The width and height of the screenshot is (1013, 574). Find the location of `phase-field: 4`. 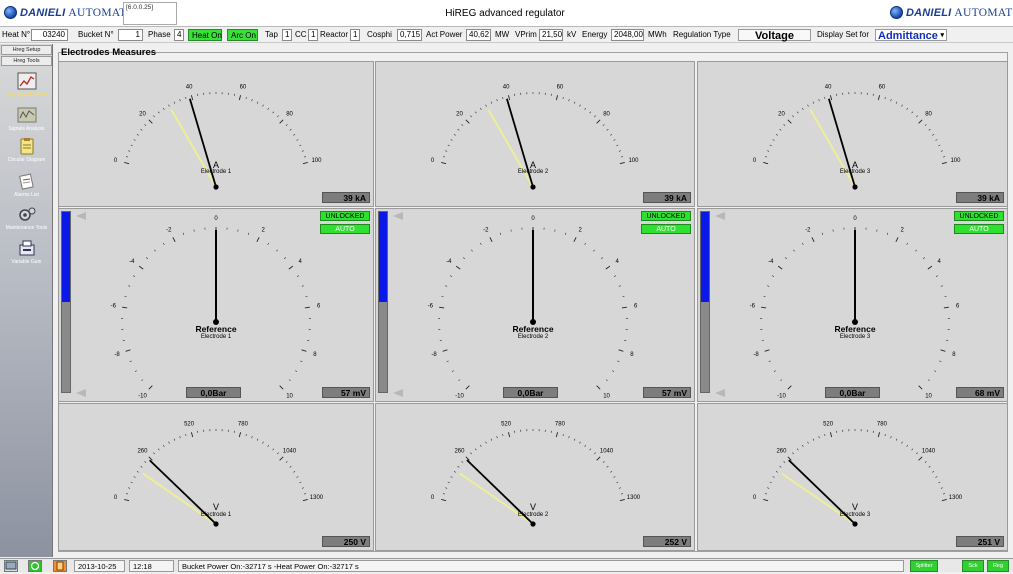

phase-field: 4 is located at coordinates (179, 35).